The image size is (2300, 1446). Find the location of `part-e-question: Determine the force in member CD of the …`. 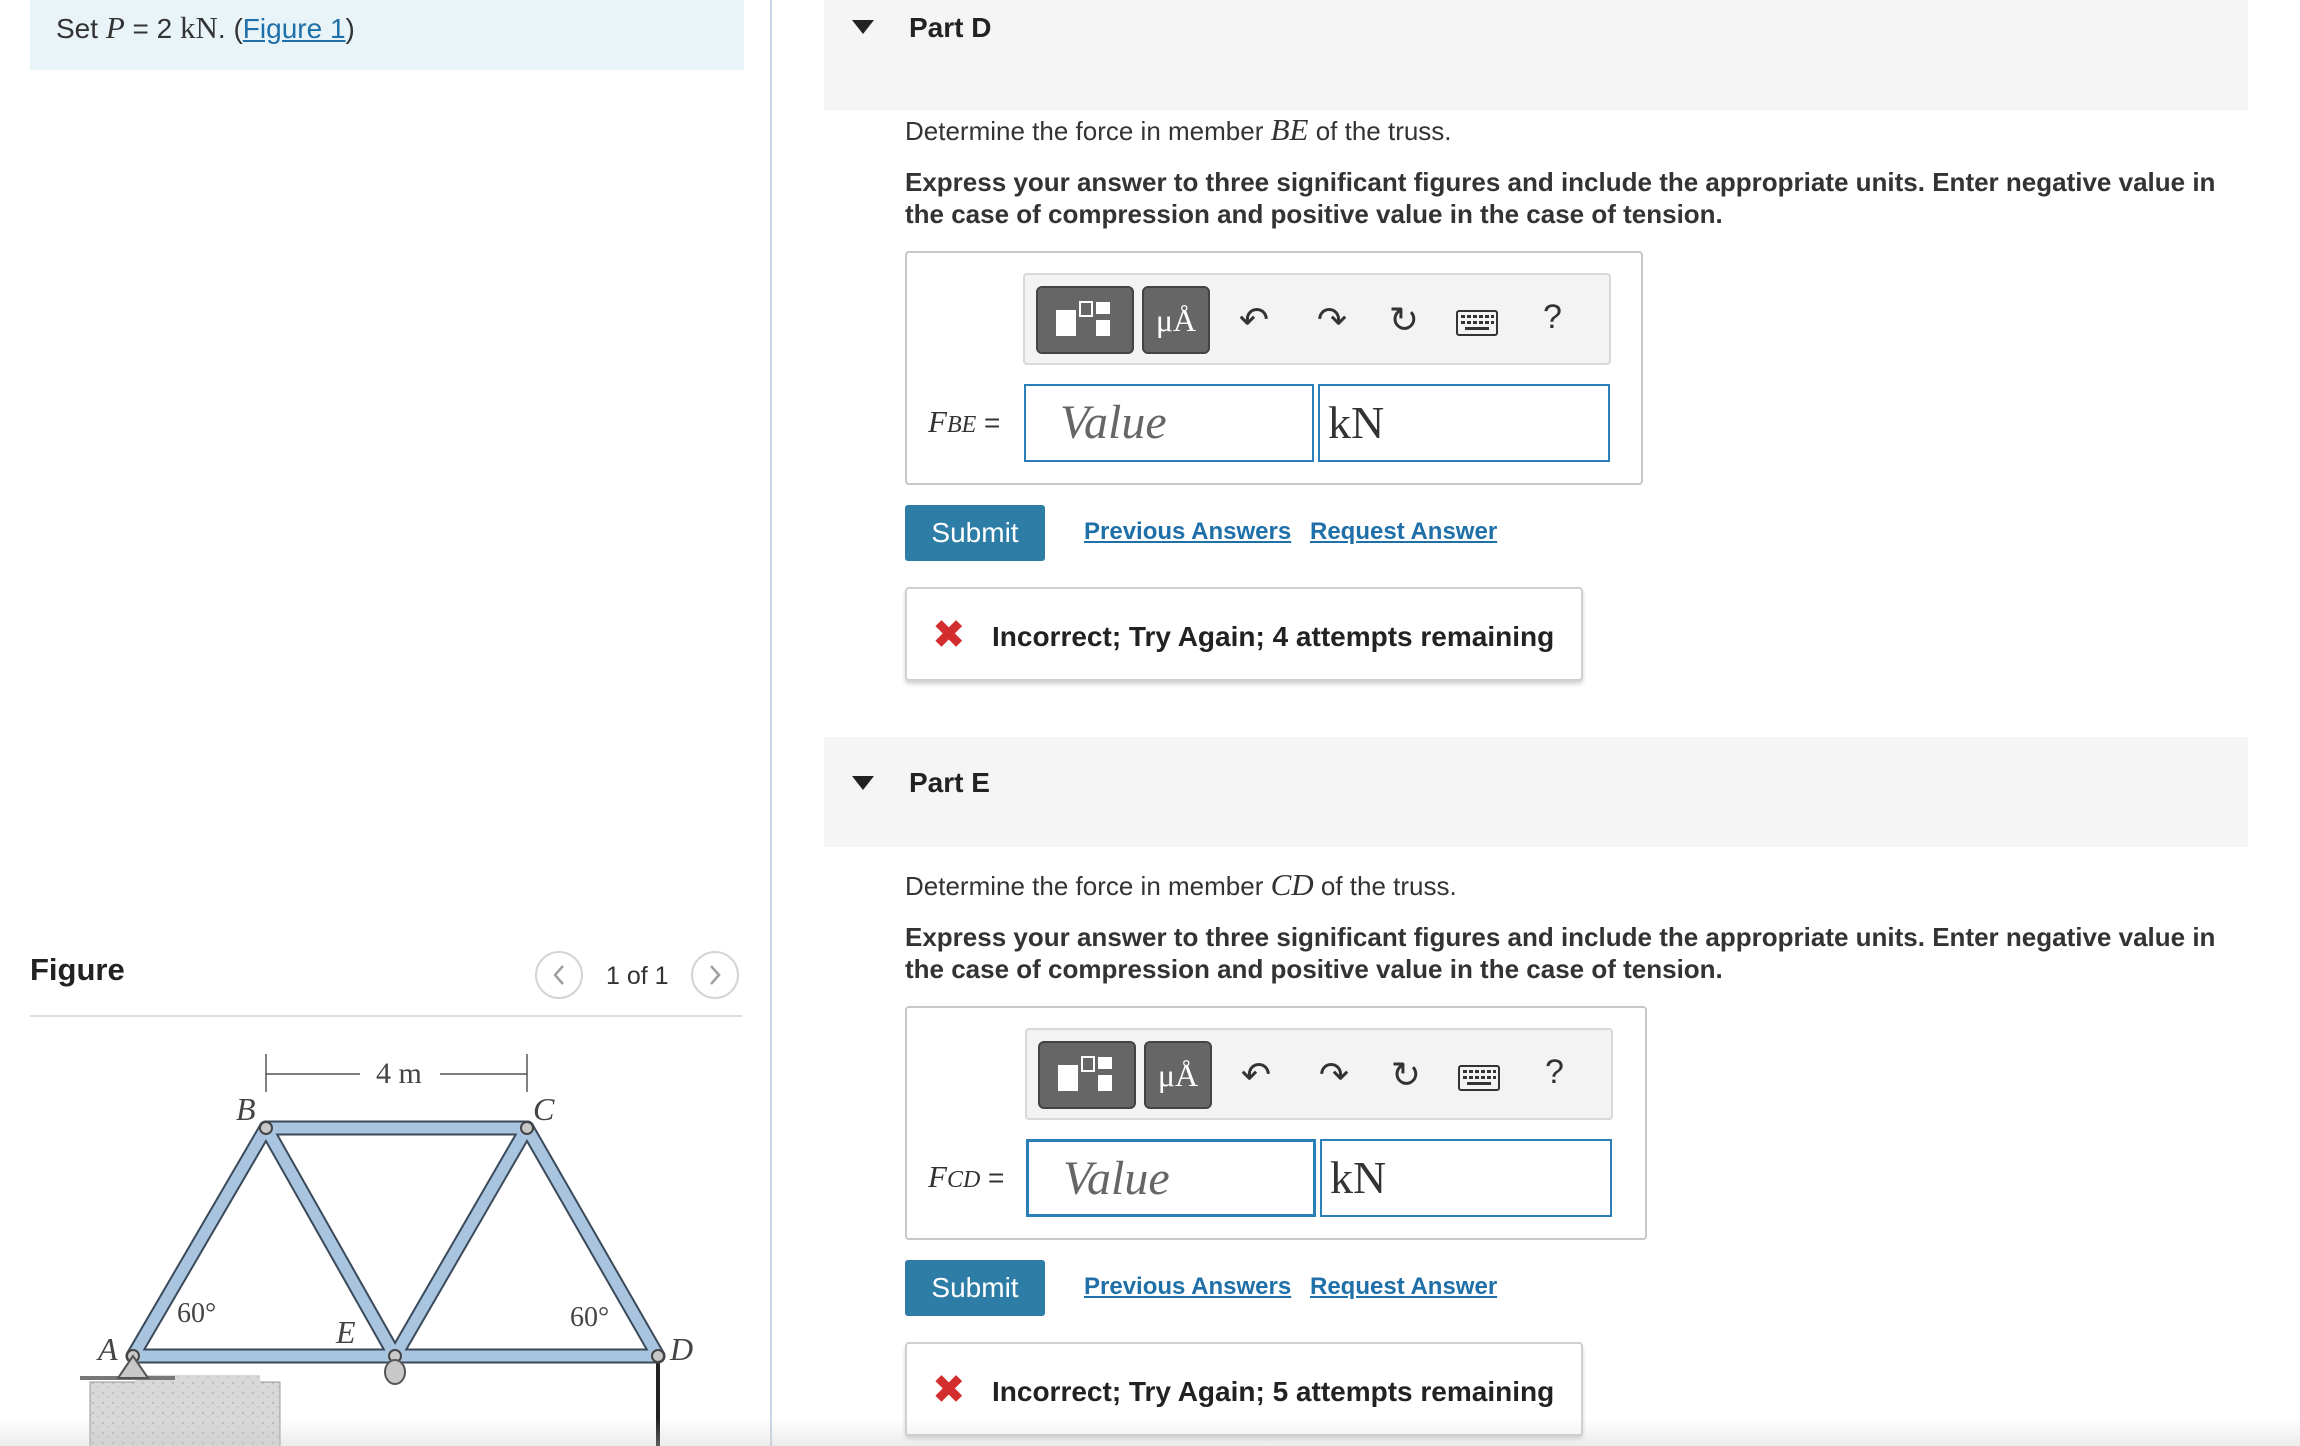

part-e-question: Determine the force in member CD of the … is located at coordinates (1181, 885).